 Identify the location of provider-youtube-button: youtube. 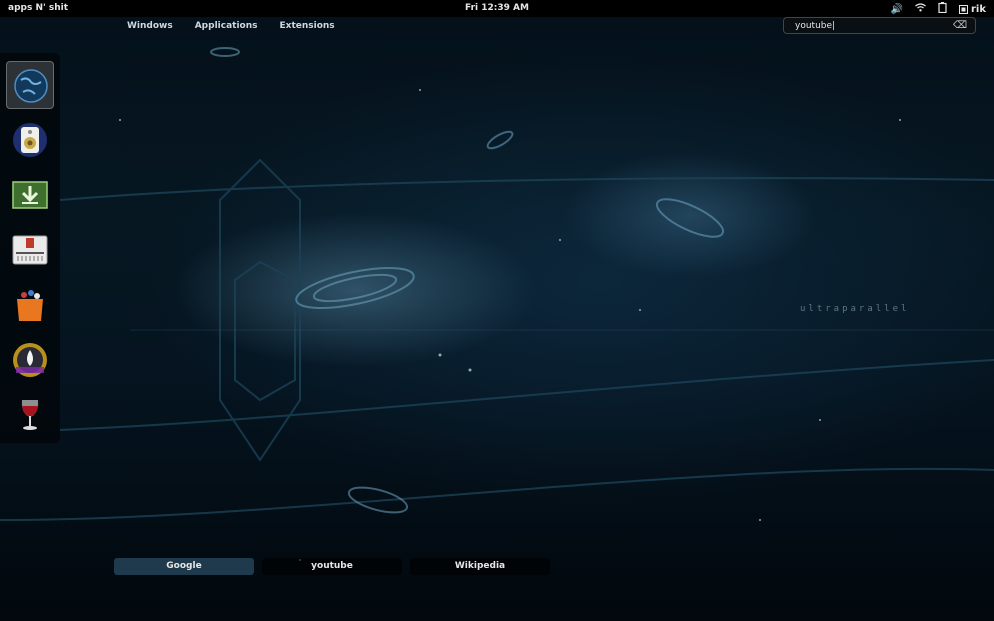
(332, 566).